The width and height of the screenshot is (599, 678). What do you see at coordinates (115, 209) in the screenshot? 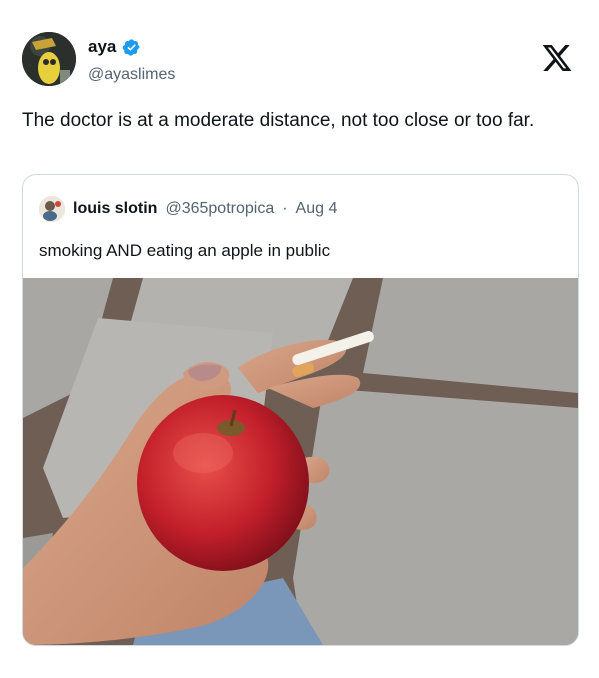
I see `quoted-display-name: louis slotin` at bounding box center [115, 209].